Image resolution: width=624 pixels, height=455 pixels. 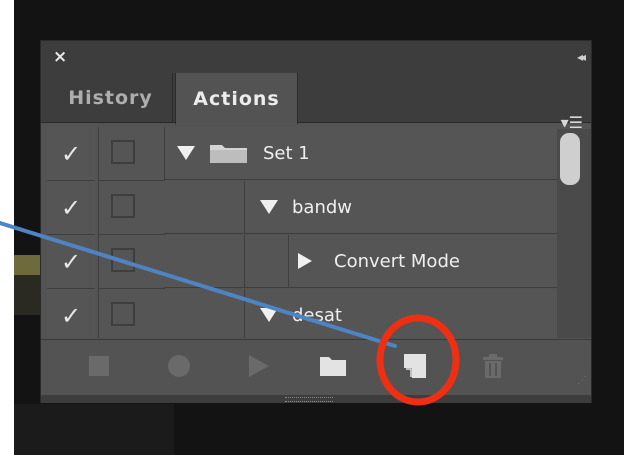 I want to click on action-label: desat, so click(x=317, y=315).